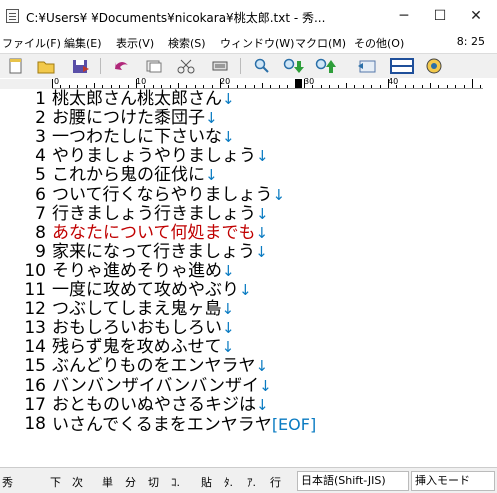 Image resolution: width=497 pixels, height=493 pixels. What do you see at coordinates (241, 347) in the screenshot?
I see `editor-line: 14 残らず鬼を攻めふせて↓` at bounding box center [241, 347].